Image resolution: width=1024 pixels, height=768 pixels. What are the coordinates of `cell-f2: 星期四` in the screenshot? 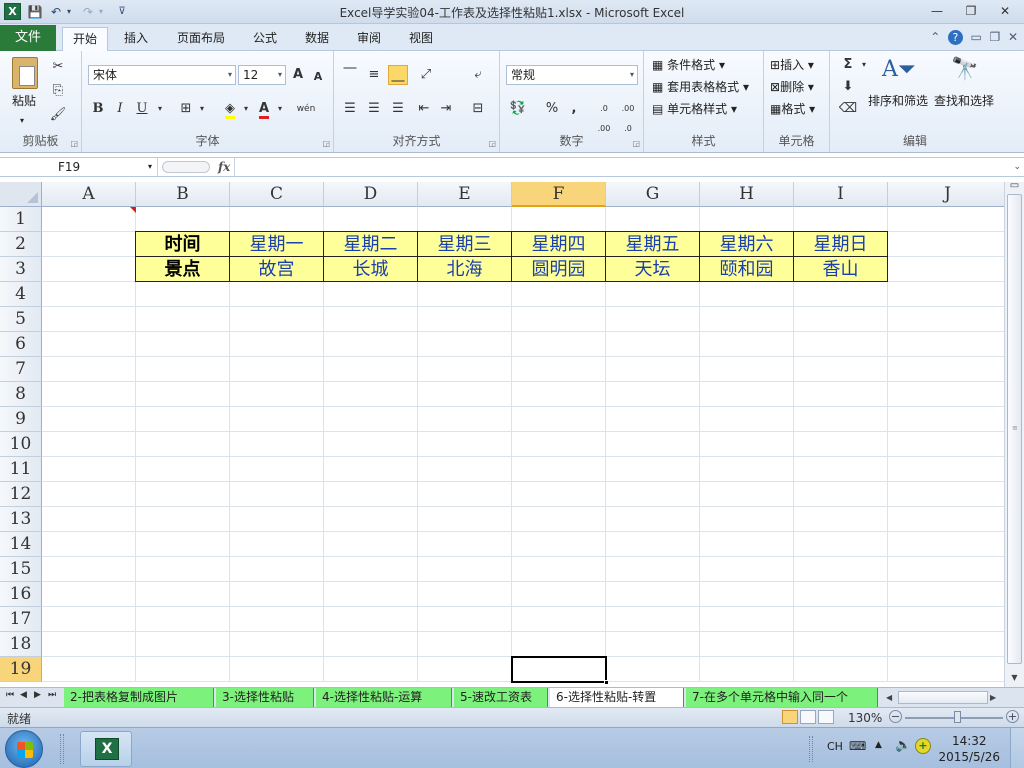 It's located at (559, 244).